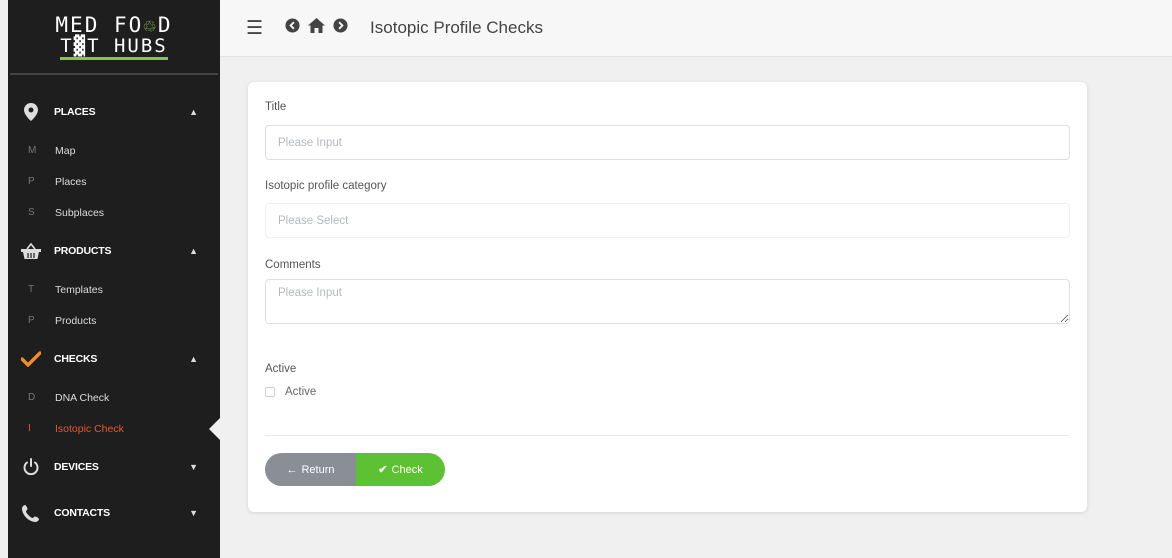  Describe the element at coordinates (276, 107) in the screenshot. I see `title-label: Title` at that location.